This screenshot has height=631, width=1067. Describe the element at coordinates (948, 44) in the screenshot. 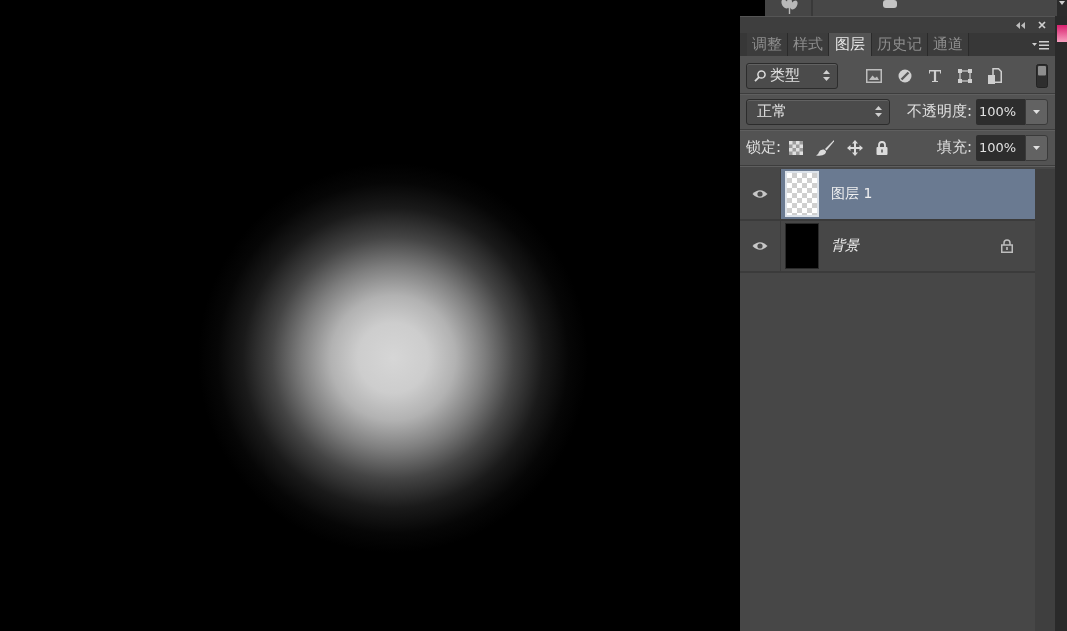

I see `panel-tab: 通道` at that location.